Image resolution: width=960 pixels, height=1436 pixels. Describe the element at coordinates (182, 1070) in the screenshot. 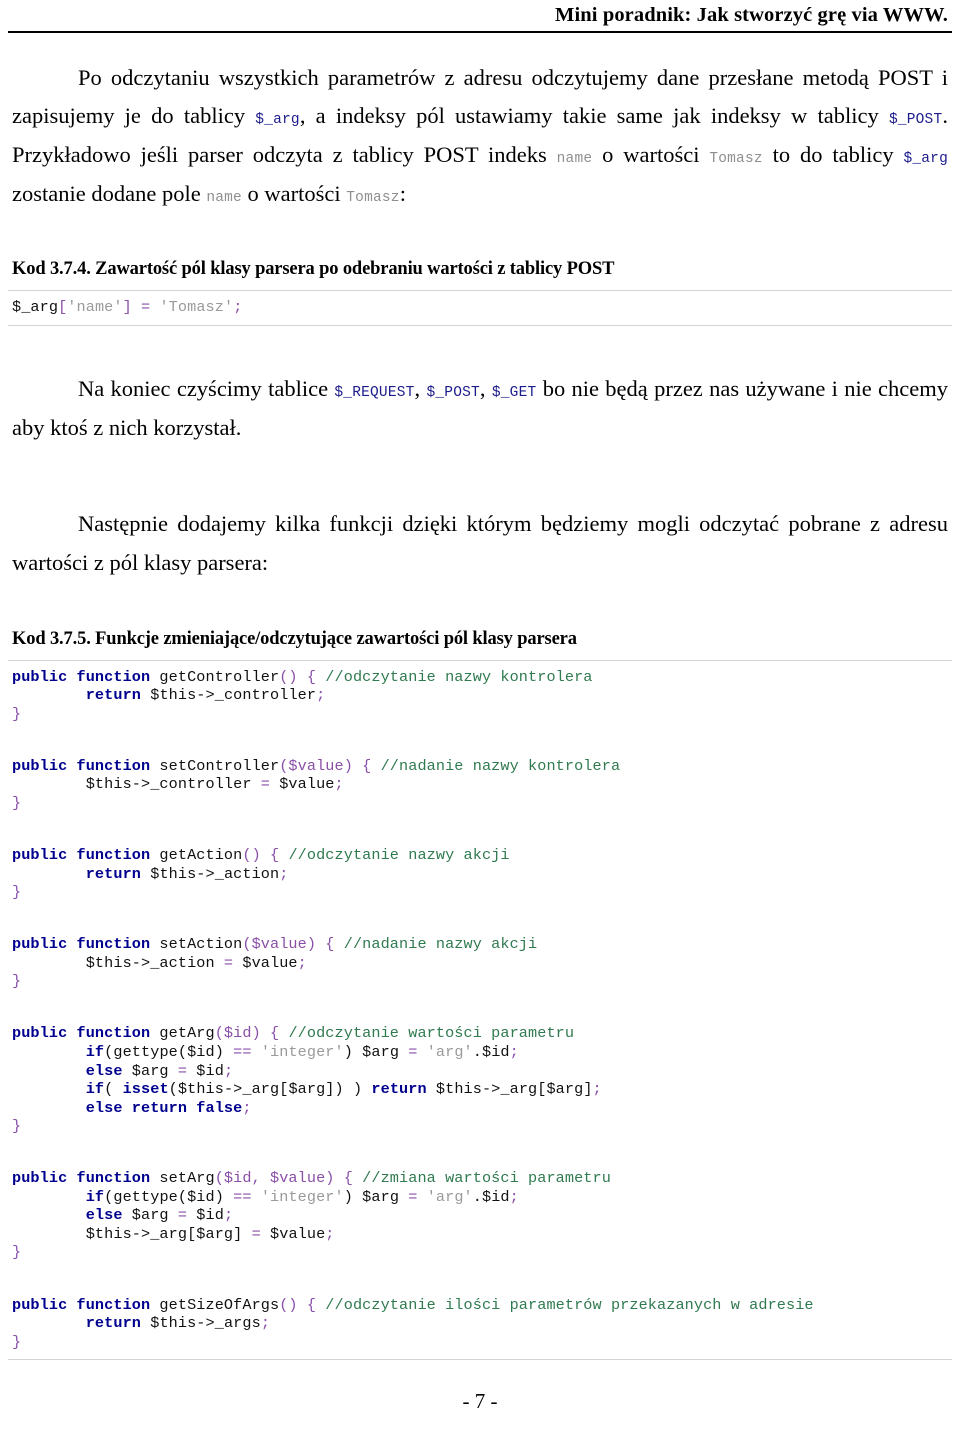

I see `code-token-op: =` at that location.